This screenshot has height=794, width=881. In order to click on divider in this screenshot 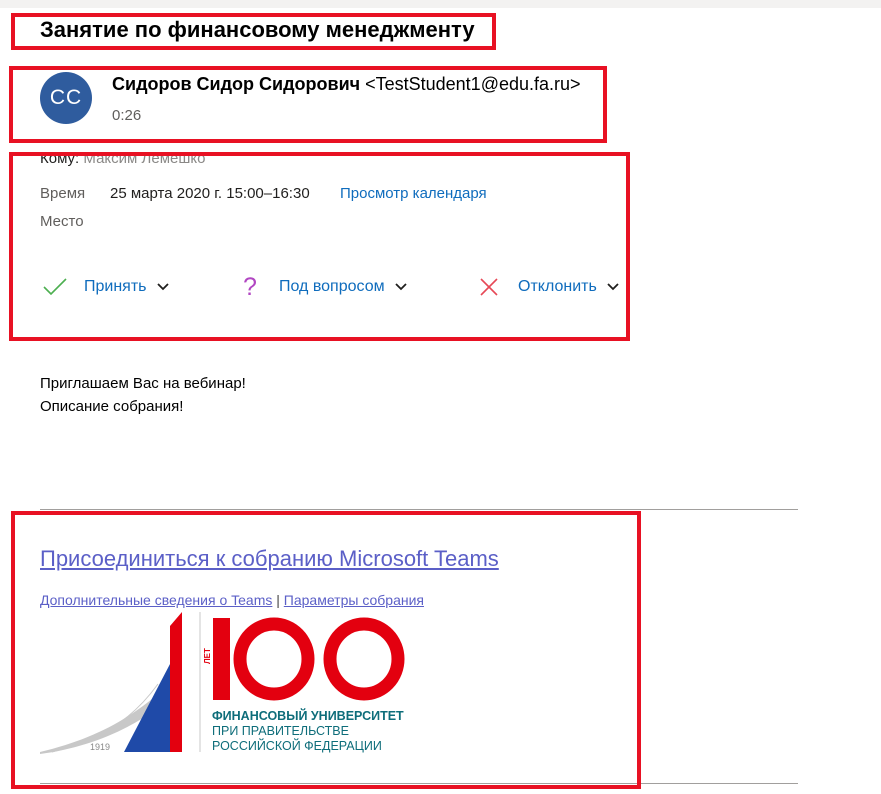, I will do `click(419, 509)`.